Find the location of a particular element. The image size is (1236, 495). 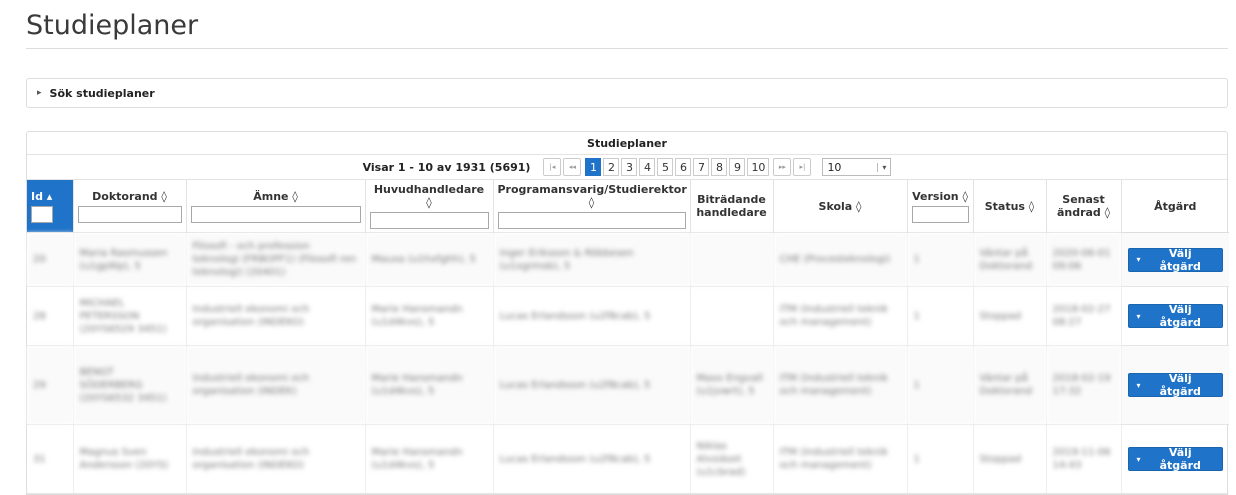

column-header-skola: Skola ◊ is located at coordinates (840, 206).